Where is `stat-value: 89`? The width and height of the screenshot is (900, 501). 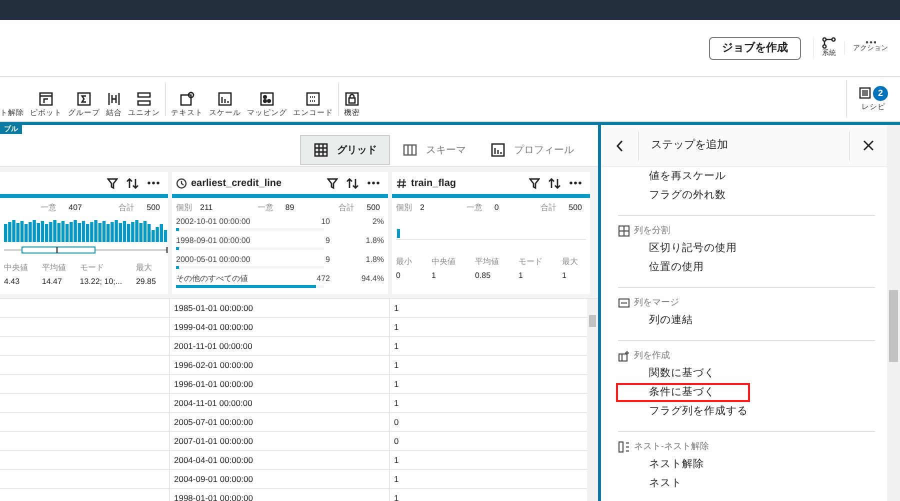 stat-value: 89 is located at coordinates (289, 208).